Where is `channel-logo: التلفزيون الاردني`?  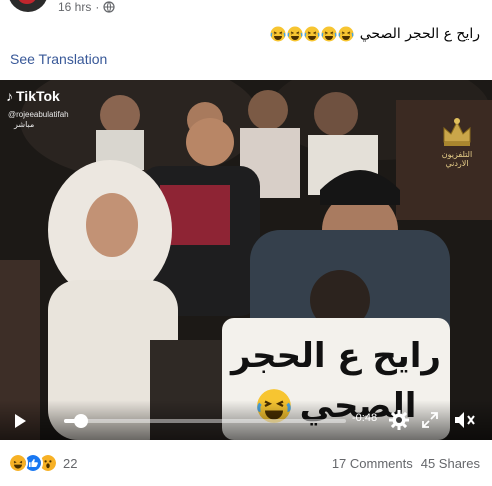
channel-logo: التلفزيون الاردني is located at coordinates (457, 142).